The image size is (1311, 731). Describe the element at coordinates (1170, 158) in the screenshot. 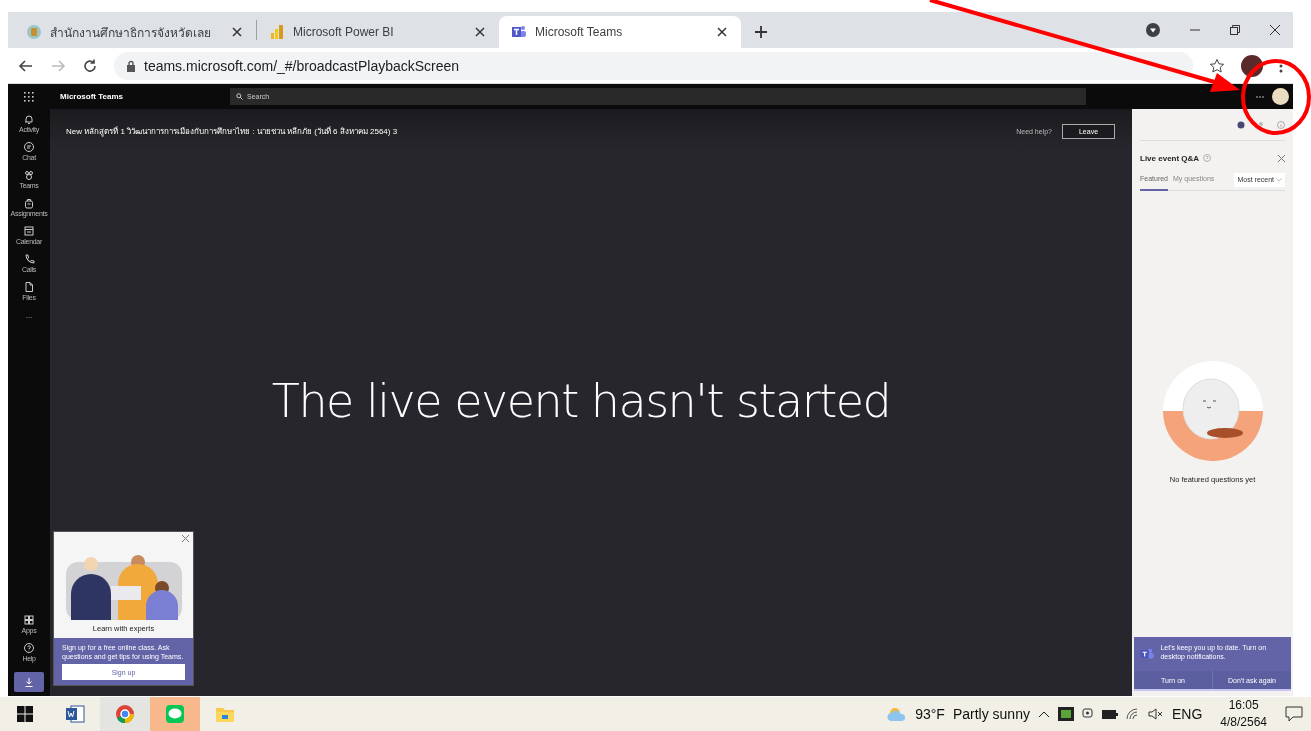

I see `panel-title: Live event Q&A` at that location.